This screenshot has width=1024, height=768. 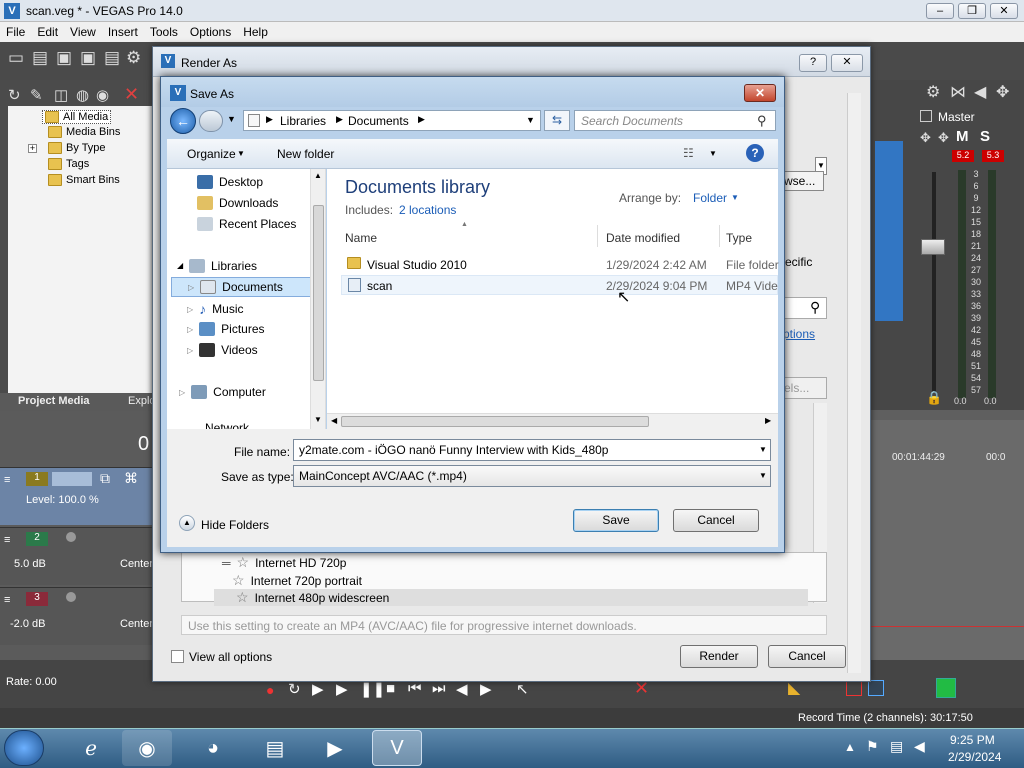 What do you see at coordinates (854, 383) in the screenshot?
I see `render-scrollbar` at bounding box center [854, 383].